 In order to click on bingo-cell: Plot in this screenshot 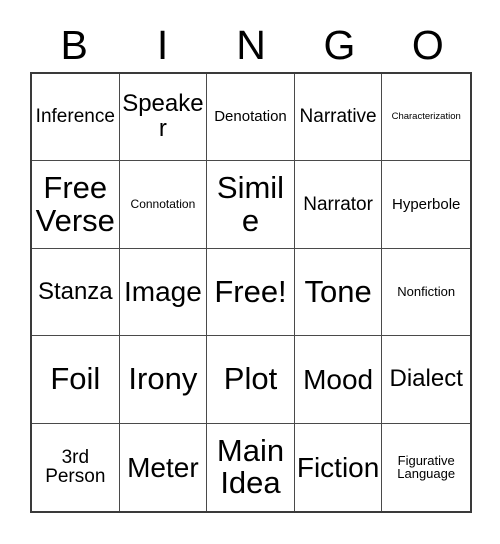, I will do `click(251, 380)`.